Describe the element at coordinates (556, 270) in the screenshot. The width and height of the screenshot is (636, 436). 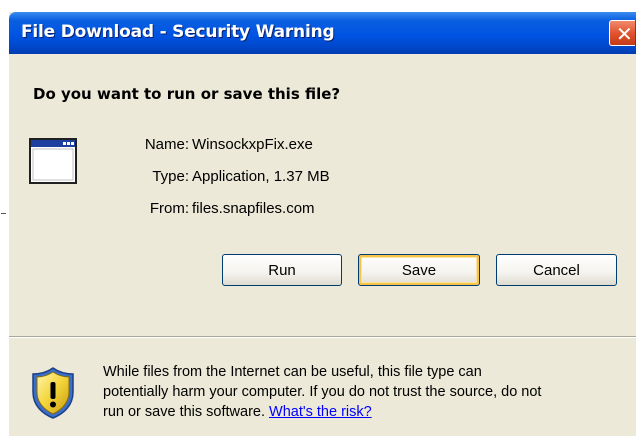
I see `cancel-button: Cancel` at that location.